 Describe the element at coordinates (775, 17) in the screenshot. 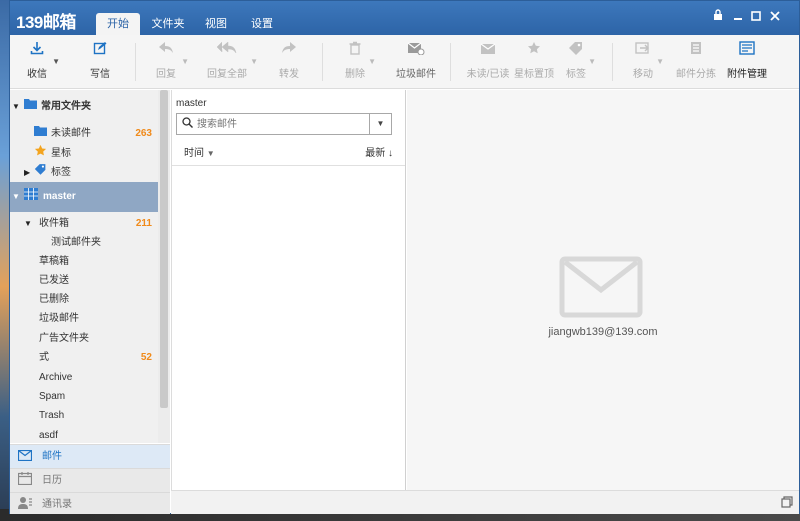

I see `close-icon` at that location.